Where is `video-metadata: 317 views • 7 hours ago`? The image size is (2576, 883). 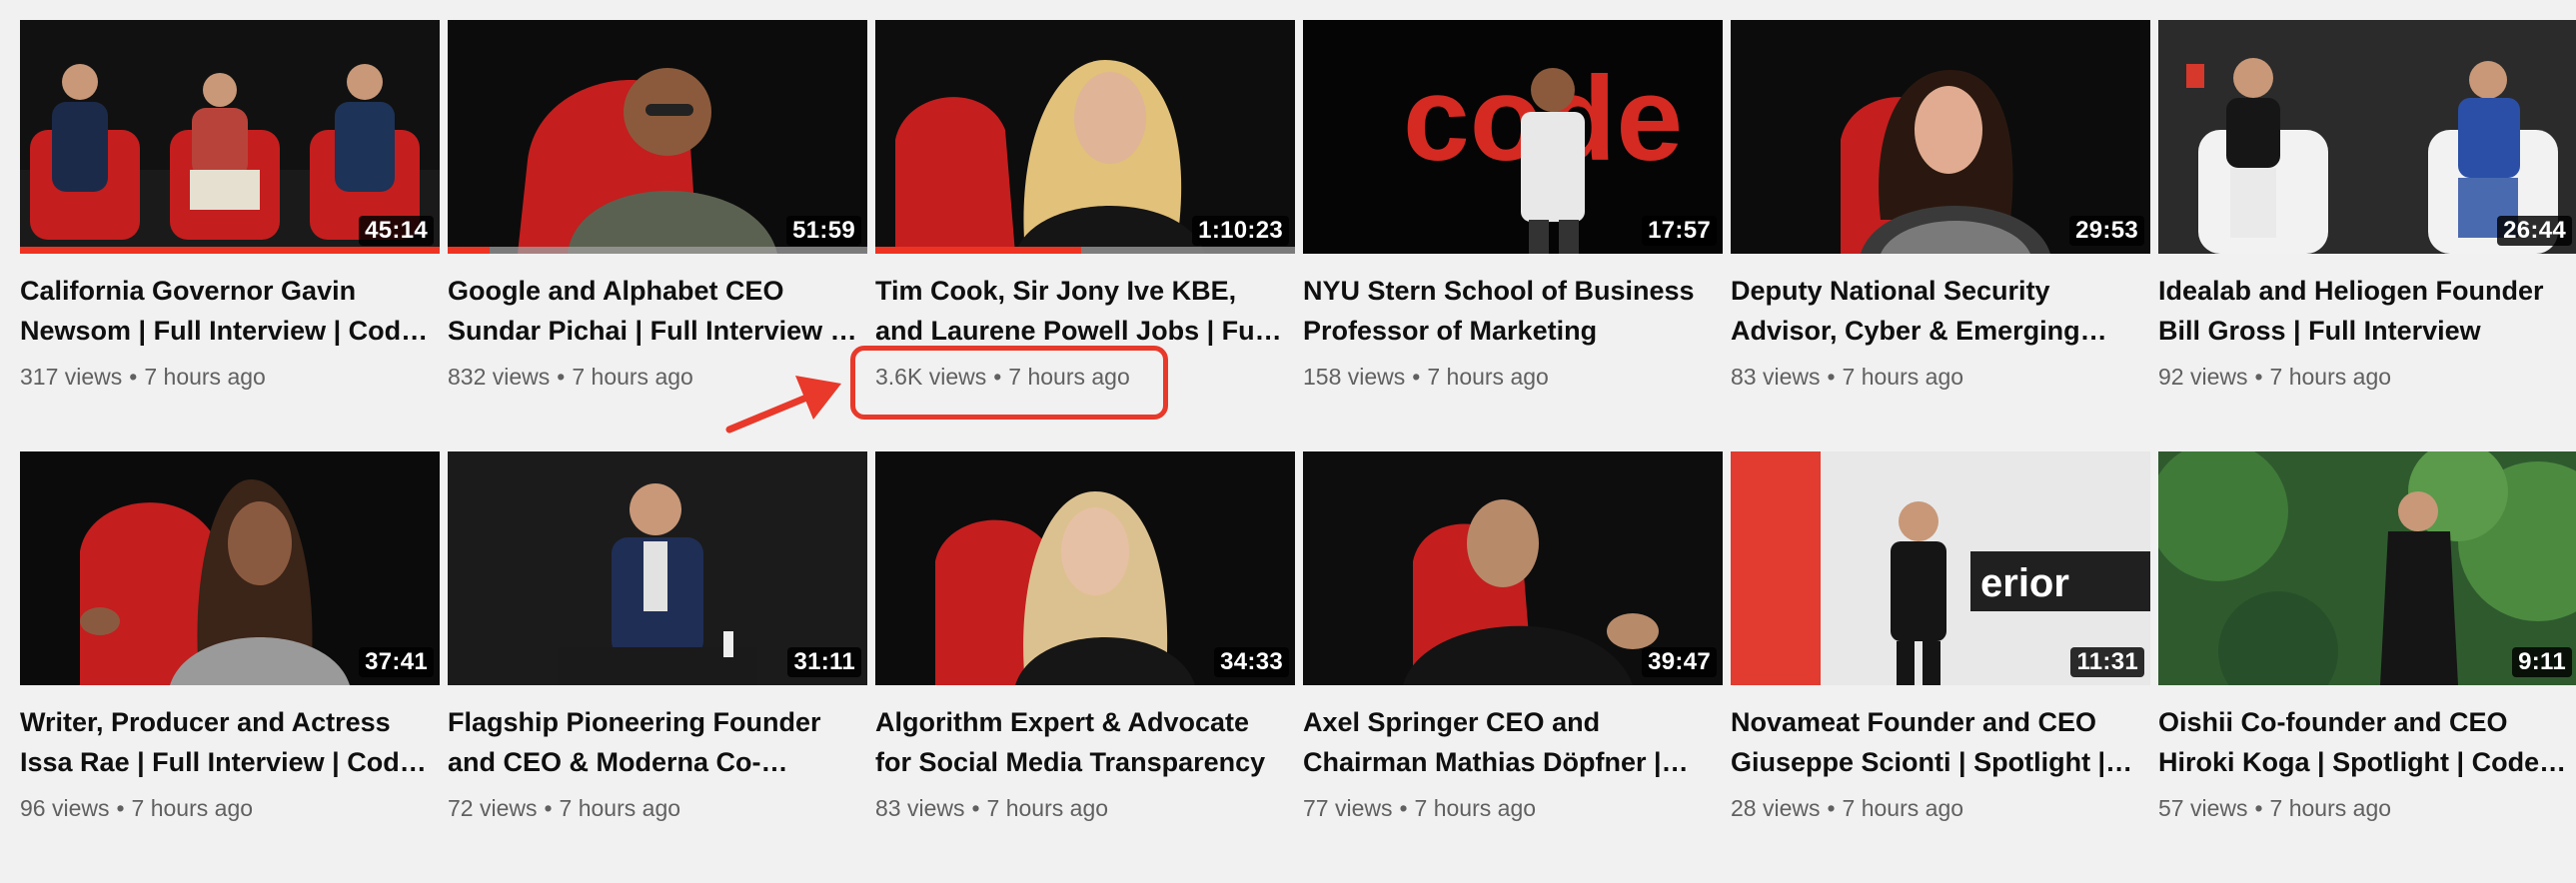
video-metadata: 317 views • 7 hours ago is located at coordinates (230, 377).